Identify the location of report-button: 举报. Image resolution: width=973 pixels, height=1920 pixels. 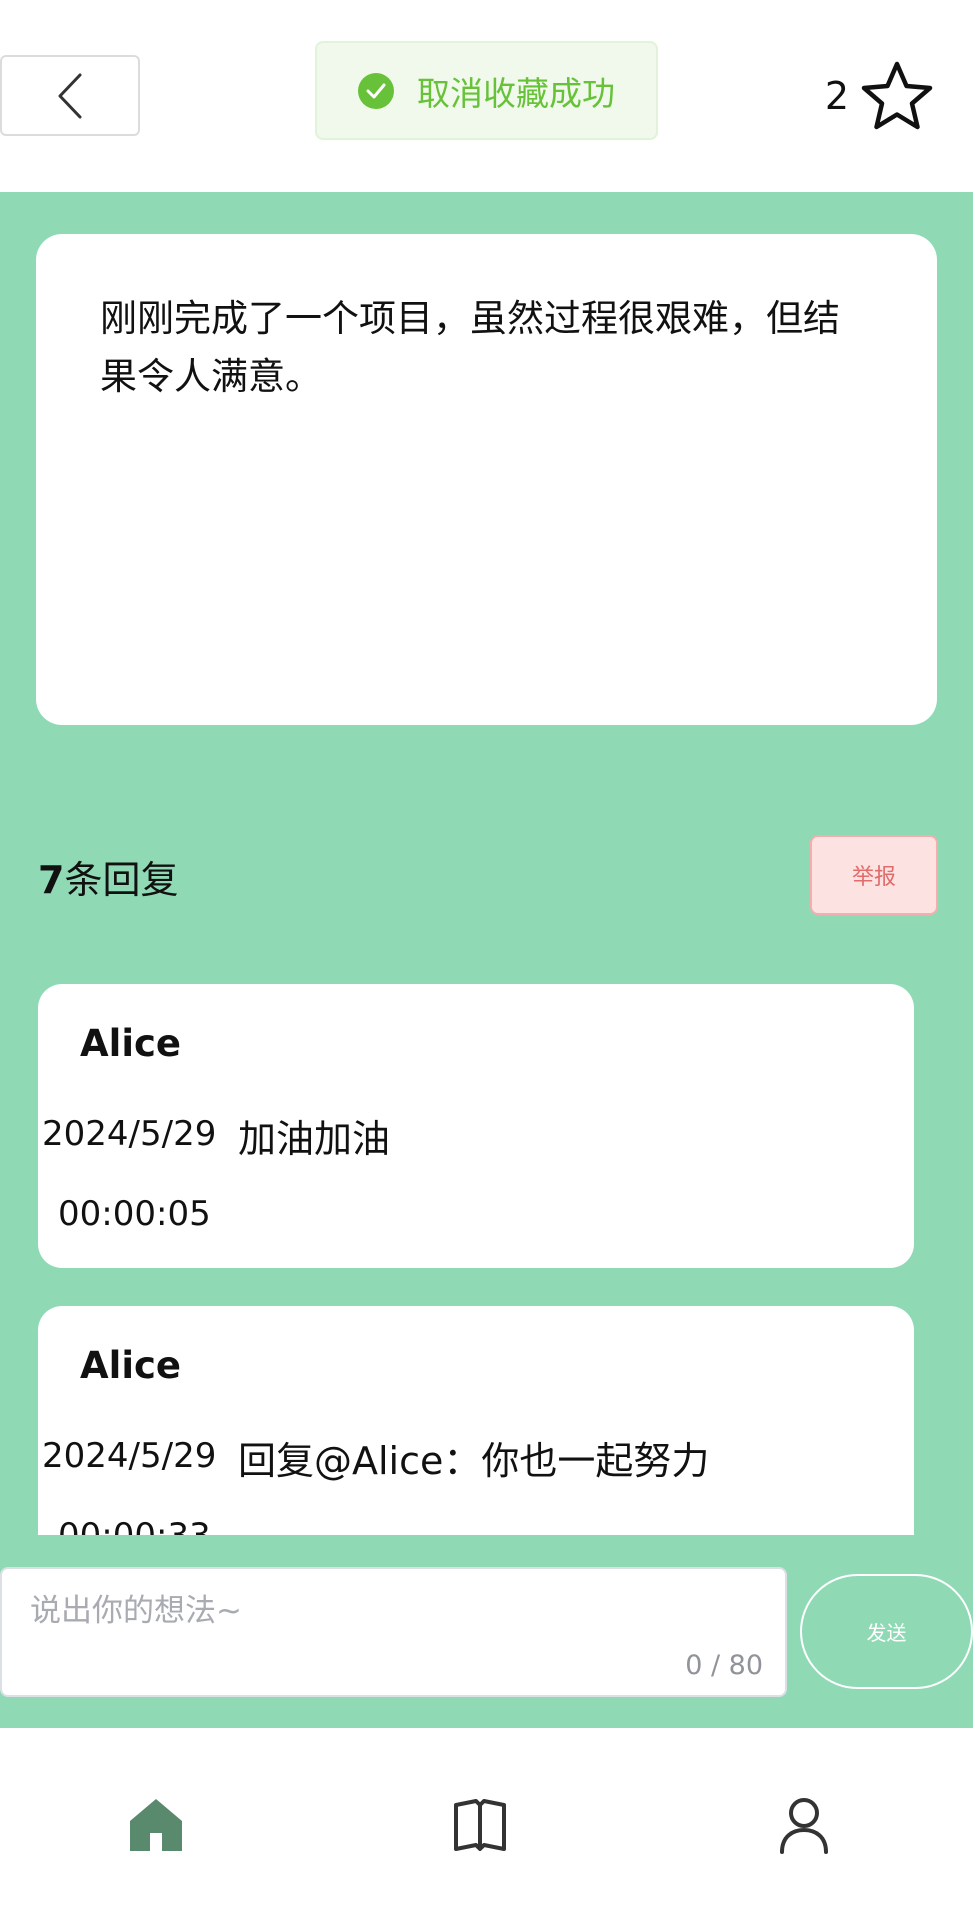
(874, 875).